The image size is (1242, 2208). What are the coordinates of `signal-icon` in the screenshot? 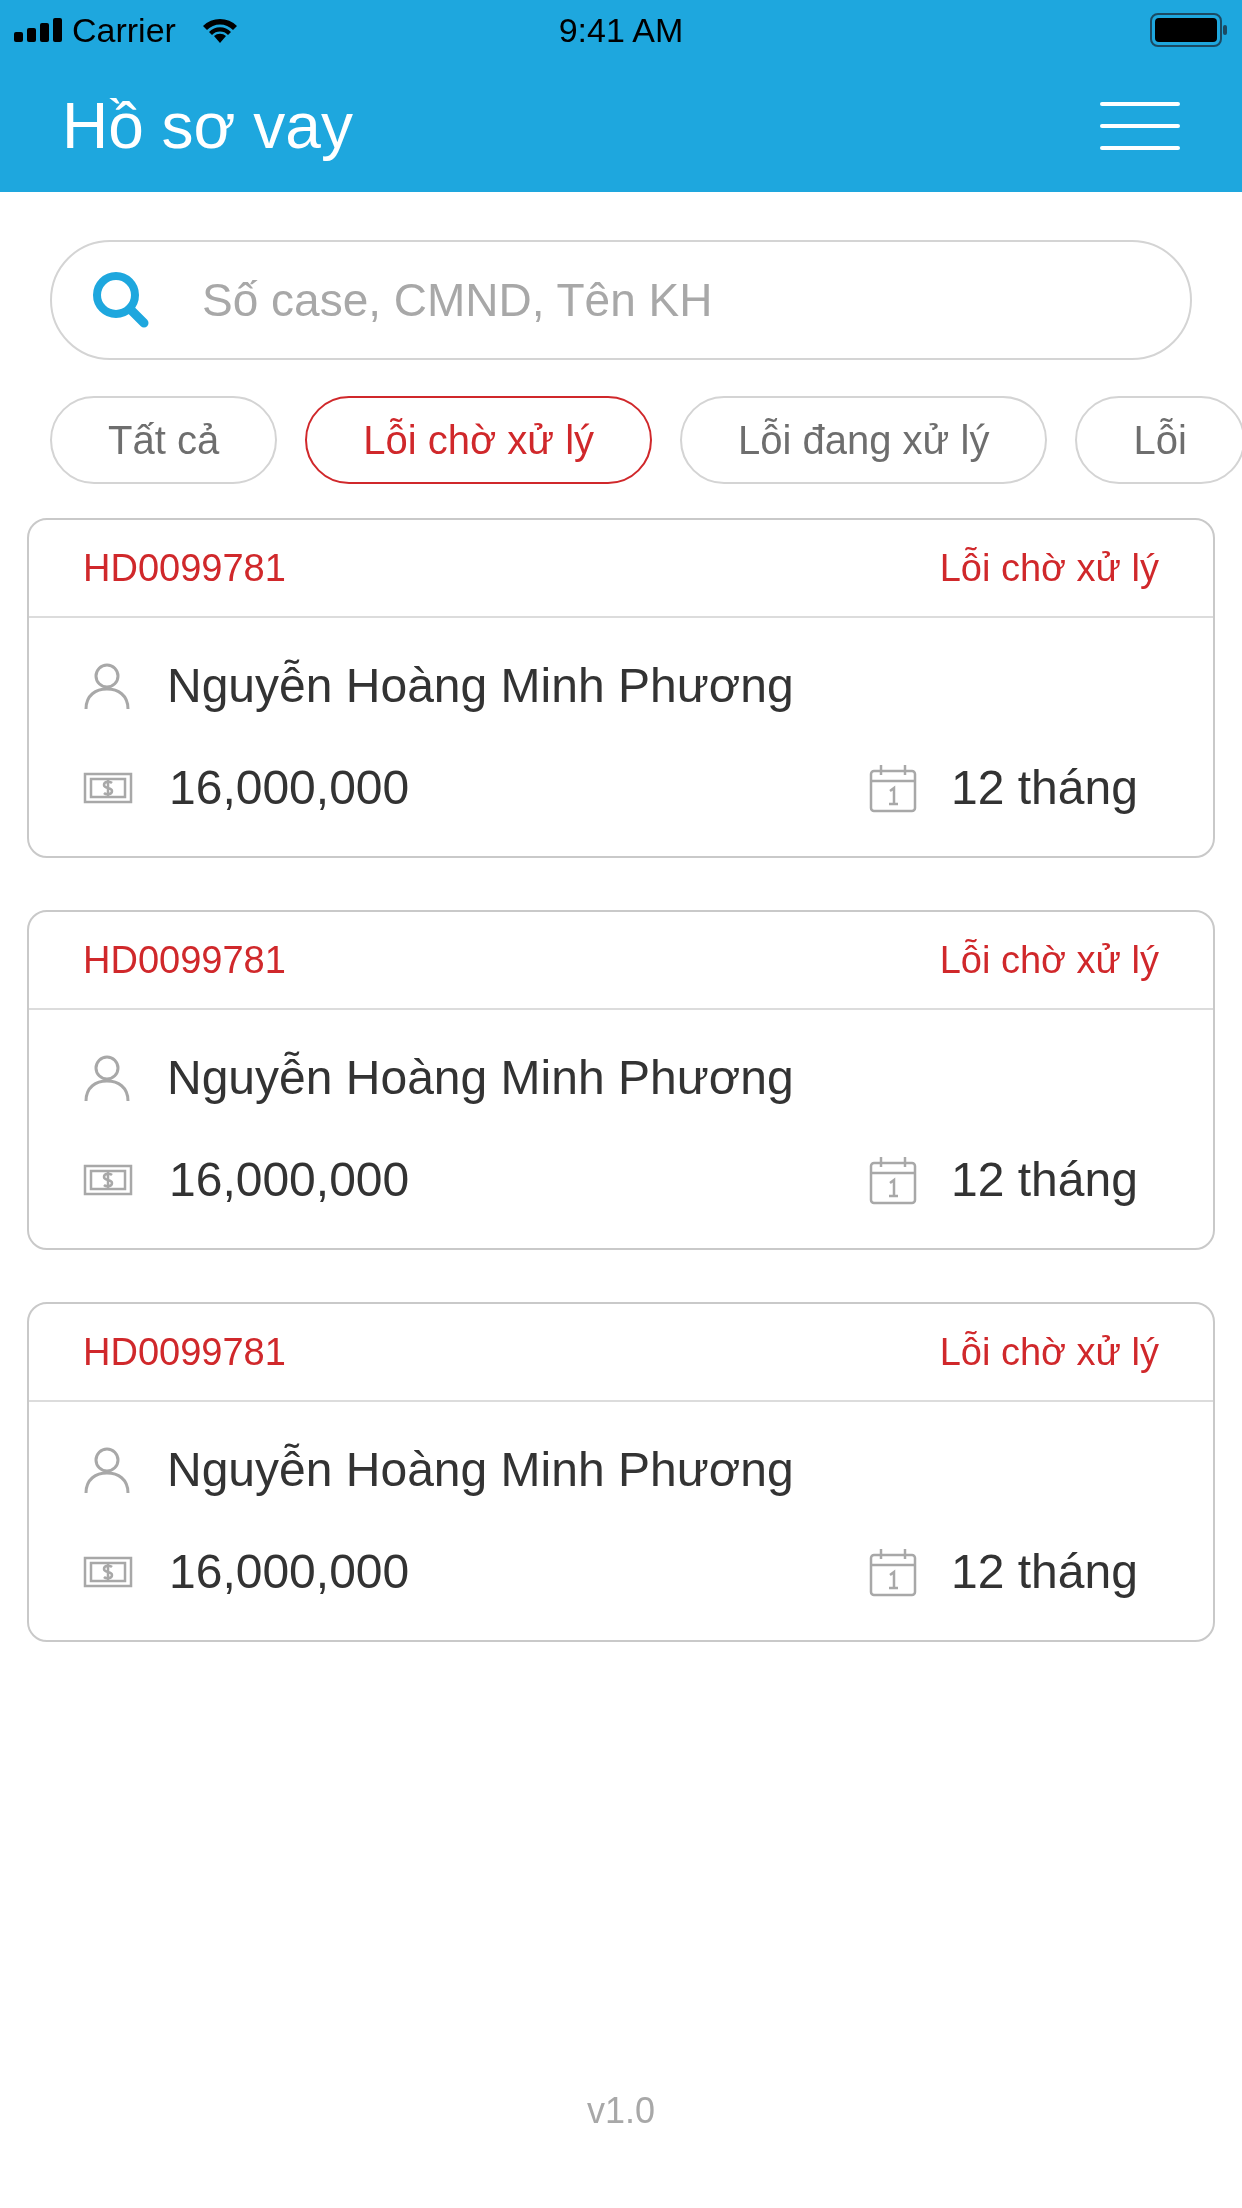 It's located at (39, 30).